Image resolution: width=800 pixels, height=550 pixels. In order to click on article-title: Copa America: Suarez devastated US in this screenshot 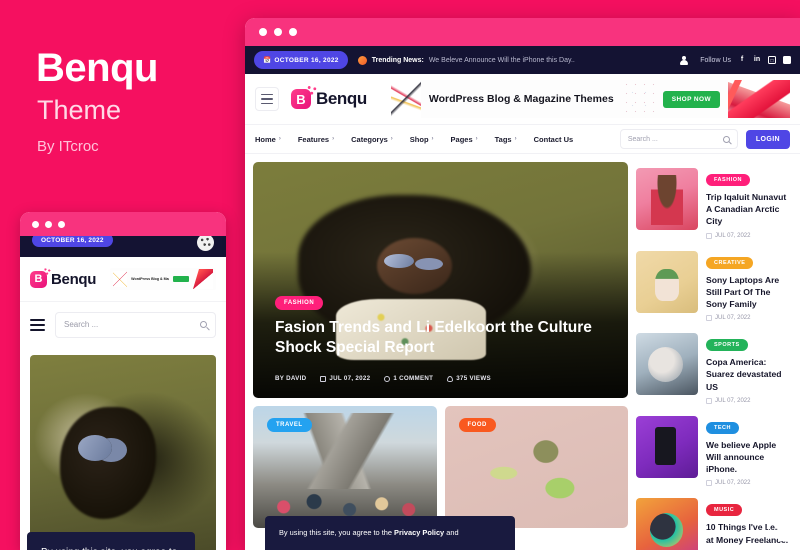, I will do `click(749, 374)`.